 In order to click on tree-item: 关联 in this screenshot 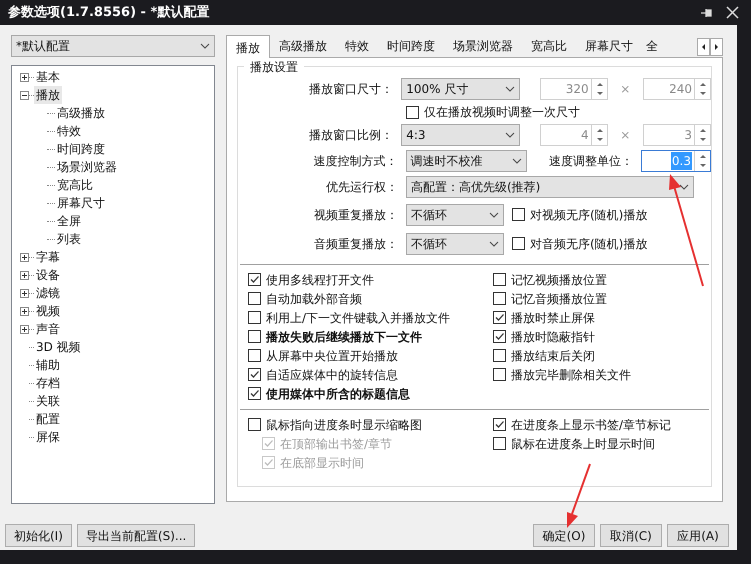, I will do `click(48, 401)`.